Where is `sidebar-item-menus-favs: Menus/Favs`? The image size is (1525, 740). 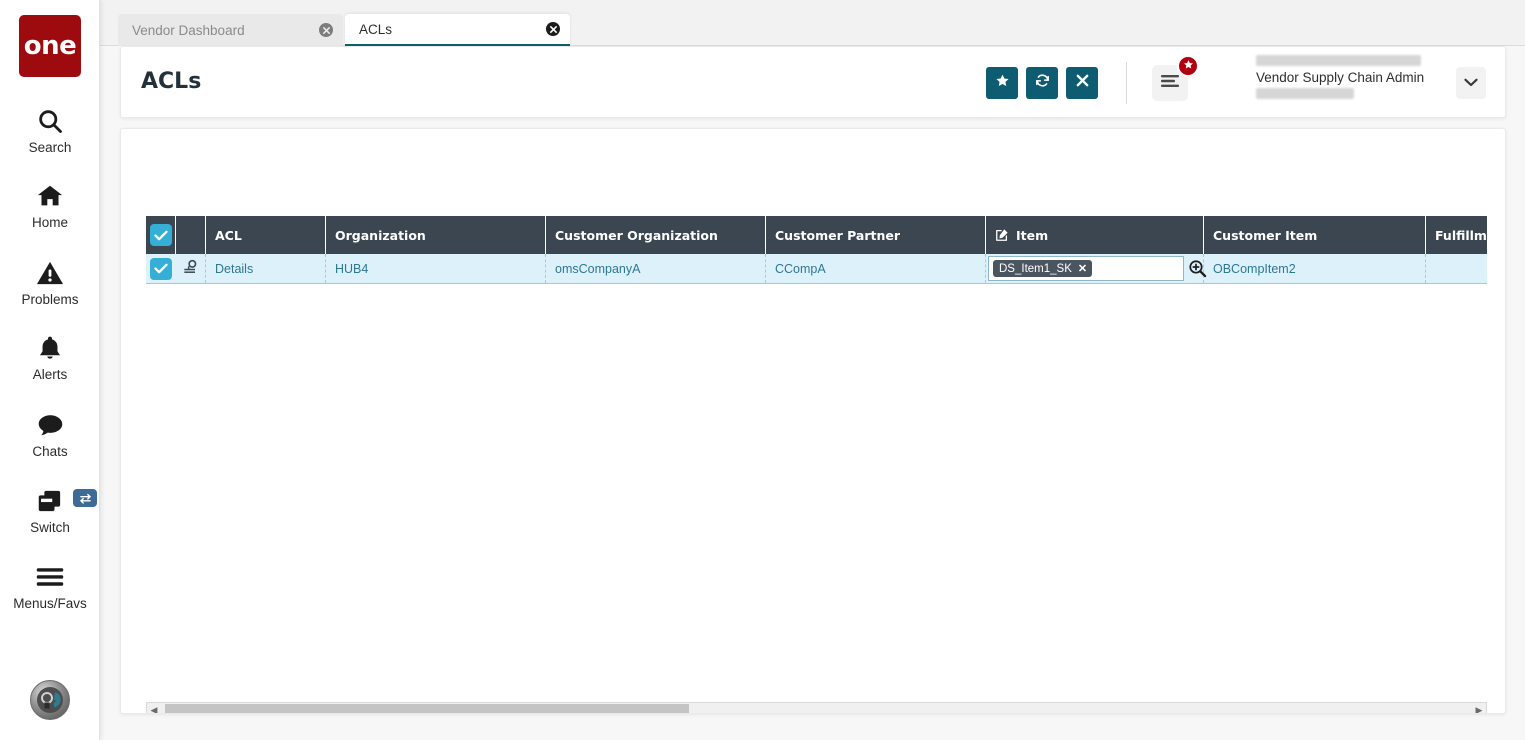
sidebar-item-menus-favs: Menus/Favs is located at coordinates (50, 585).